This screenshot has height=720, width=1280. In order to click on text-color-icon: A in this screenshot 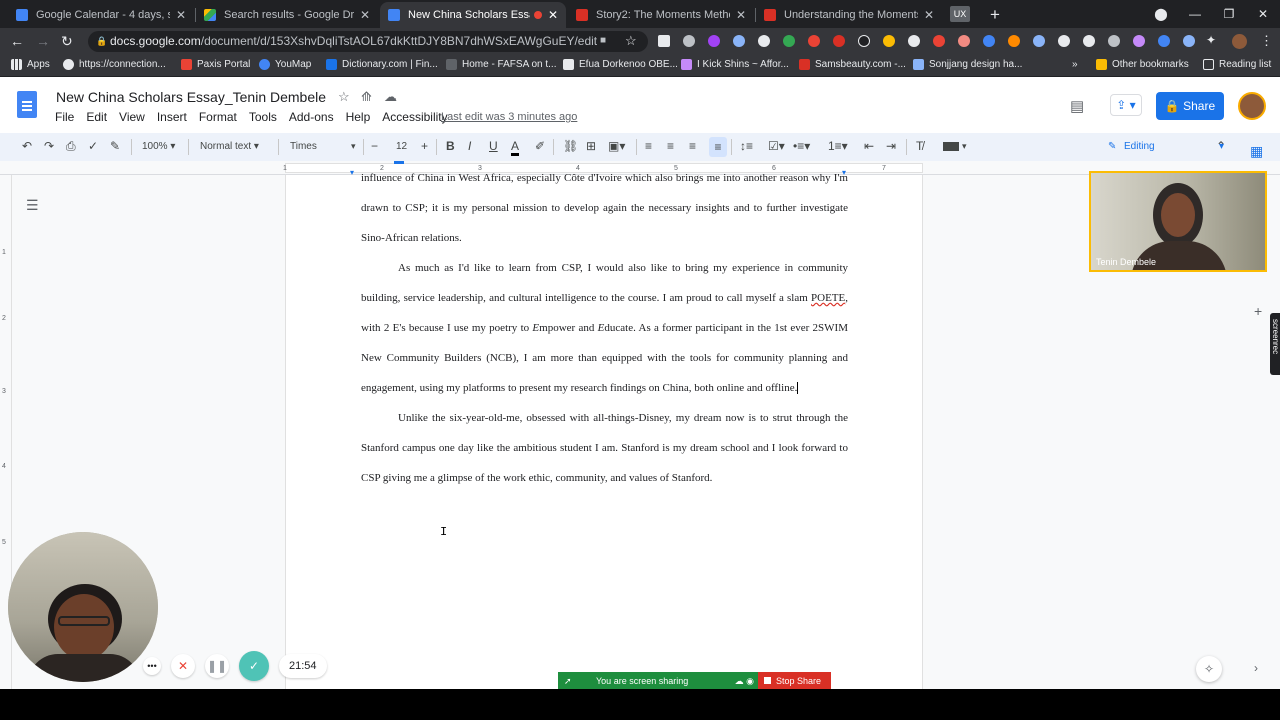, I will do `click(515, 147)`.